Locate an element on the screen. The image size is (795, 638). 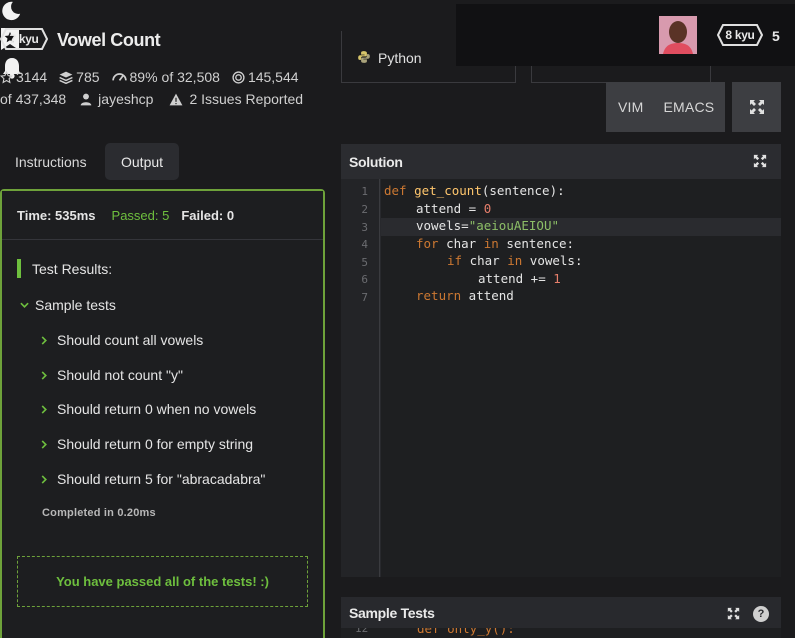
passed-all-message: You have passed all of the tests! :) is located at coordinates (162, 581).